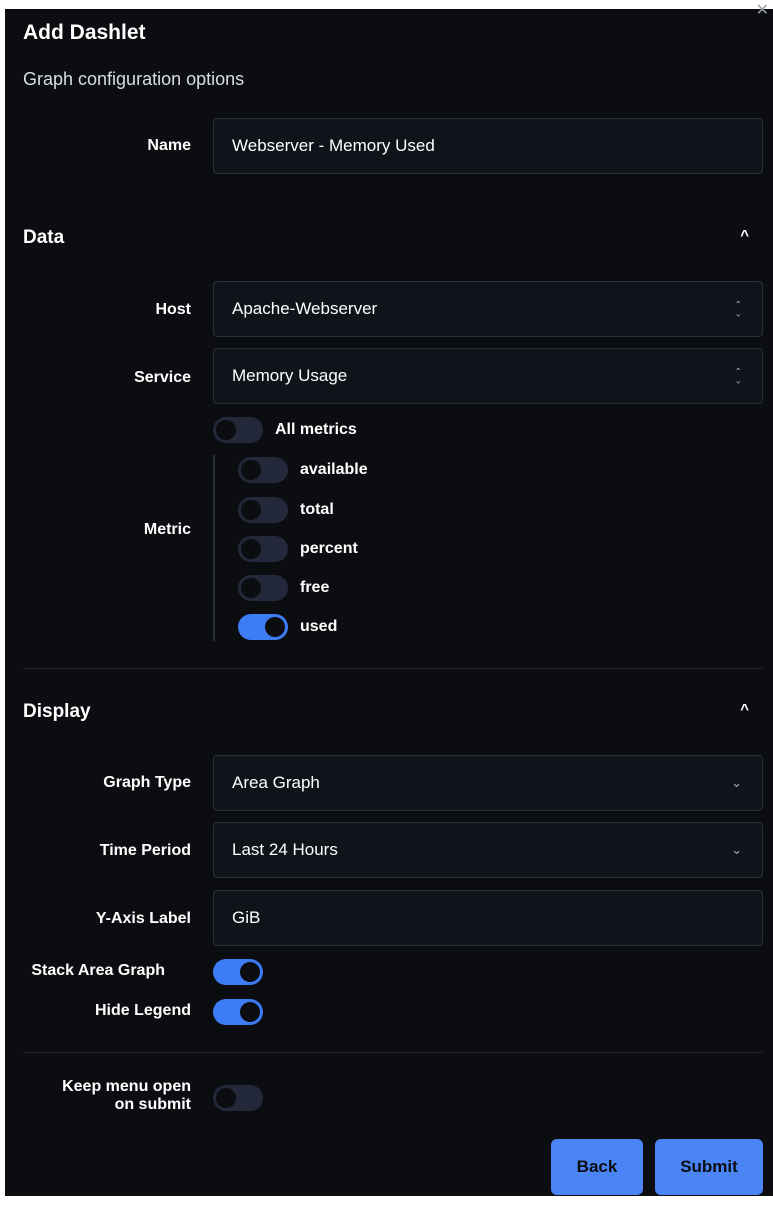 The image size is (773, 1205). I want to click on metric-label-total: total, so click(317, 509).